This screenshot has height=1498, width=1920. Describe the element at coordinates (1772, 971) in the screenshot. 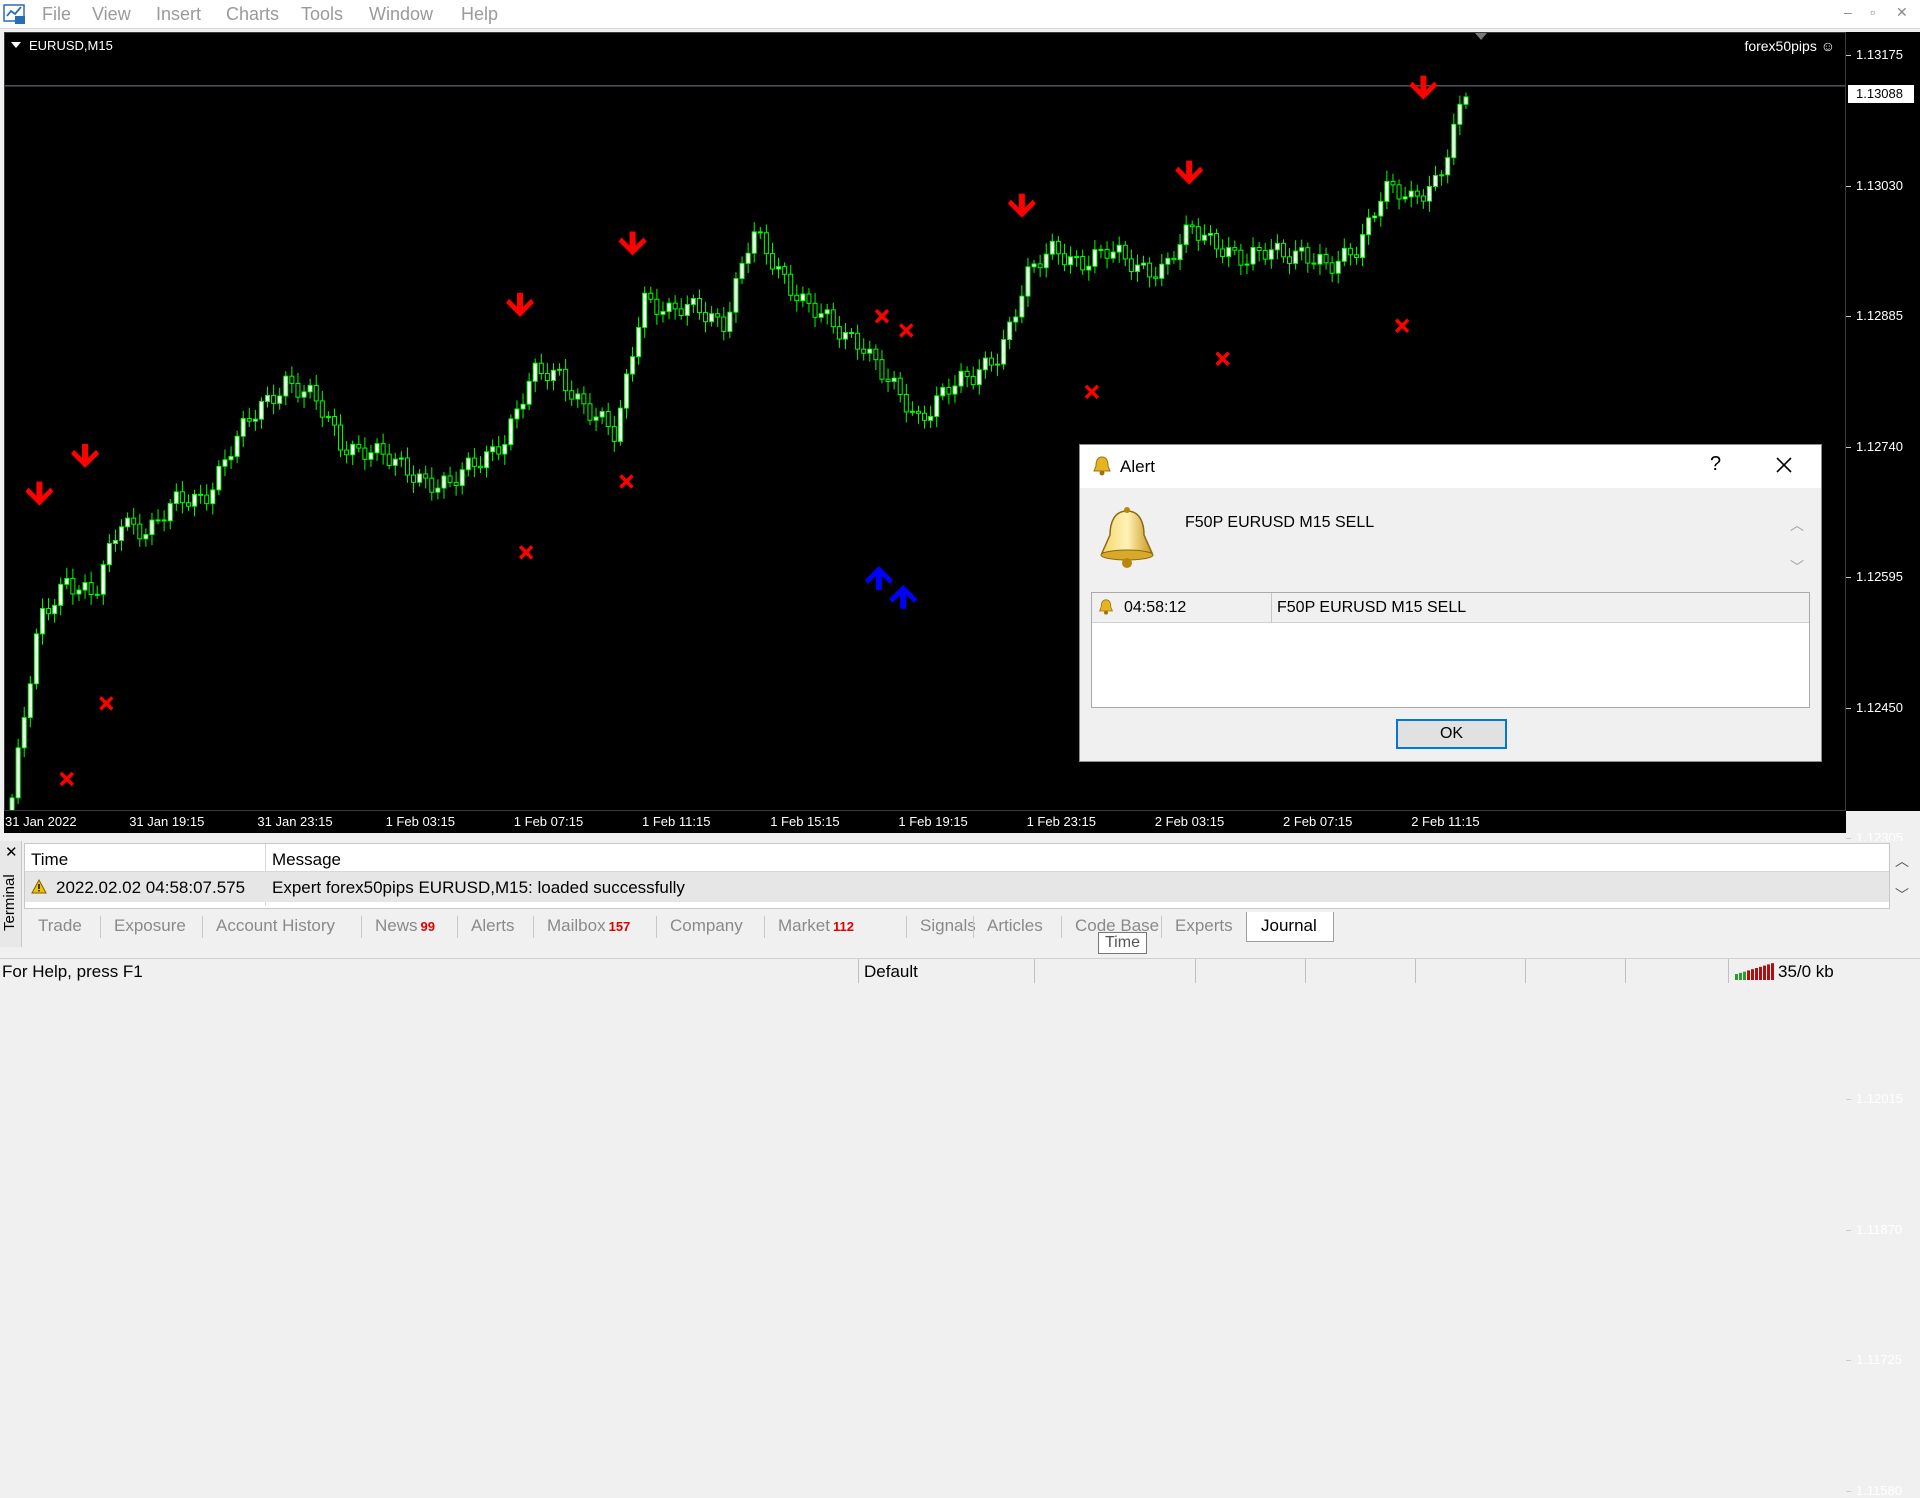

I see `signal-bar` at that location.